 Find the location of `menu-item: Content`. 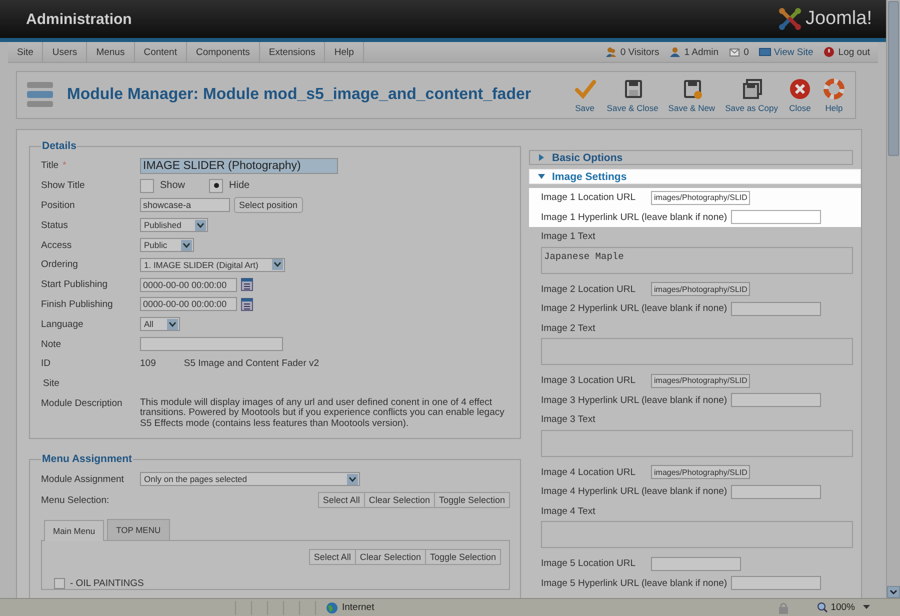

menu-item: Content is located at coordinates (160, 52).